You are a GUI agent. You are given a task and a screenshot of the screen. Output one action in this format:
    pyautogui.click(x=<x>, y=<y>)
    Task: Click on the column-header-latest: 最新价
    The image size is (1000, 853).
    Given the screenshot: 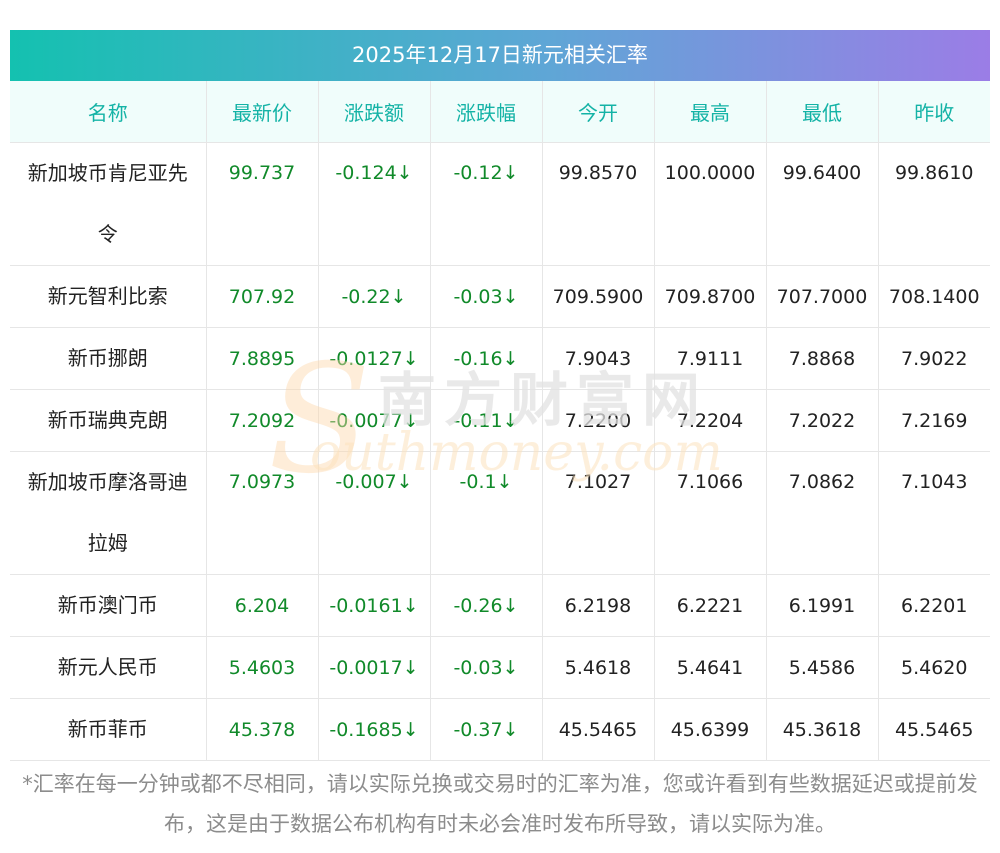 What is the action you would take?
    pyautogui.click(x=262, y=112)
    